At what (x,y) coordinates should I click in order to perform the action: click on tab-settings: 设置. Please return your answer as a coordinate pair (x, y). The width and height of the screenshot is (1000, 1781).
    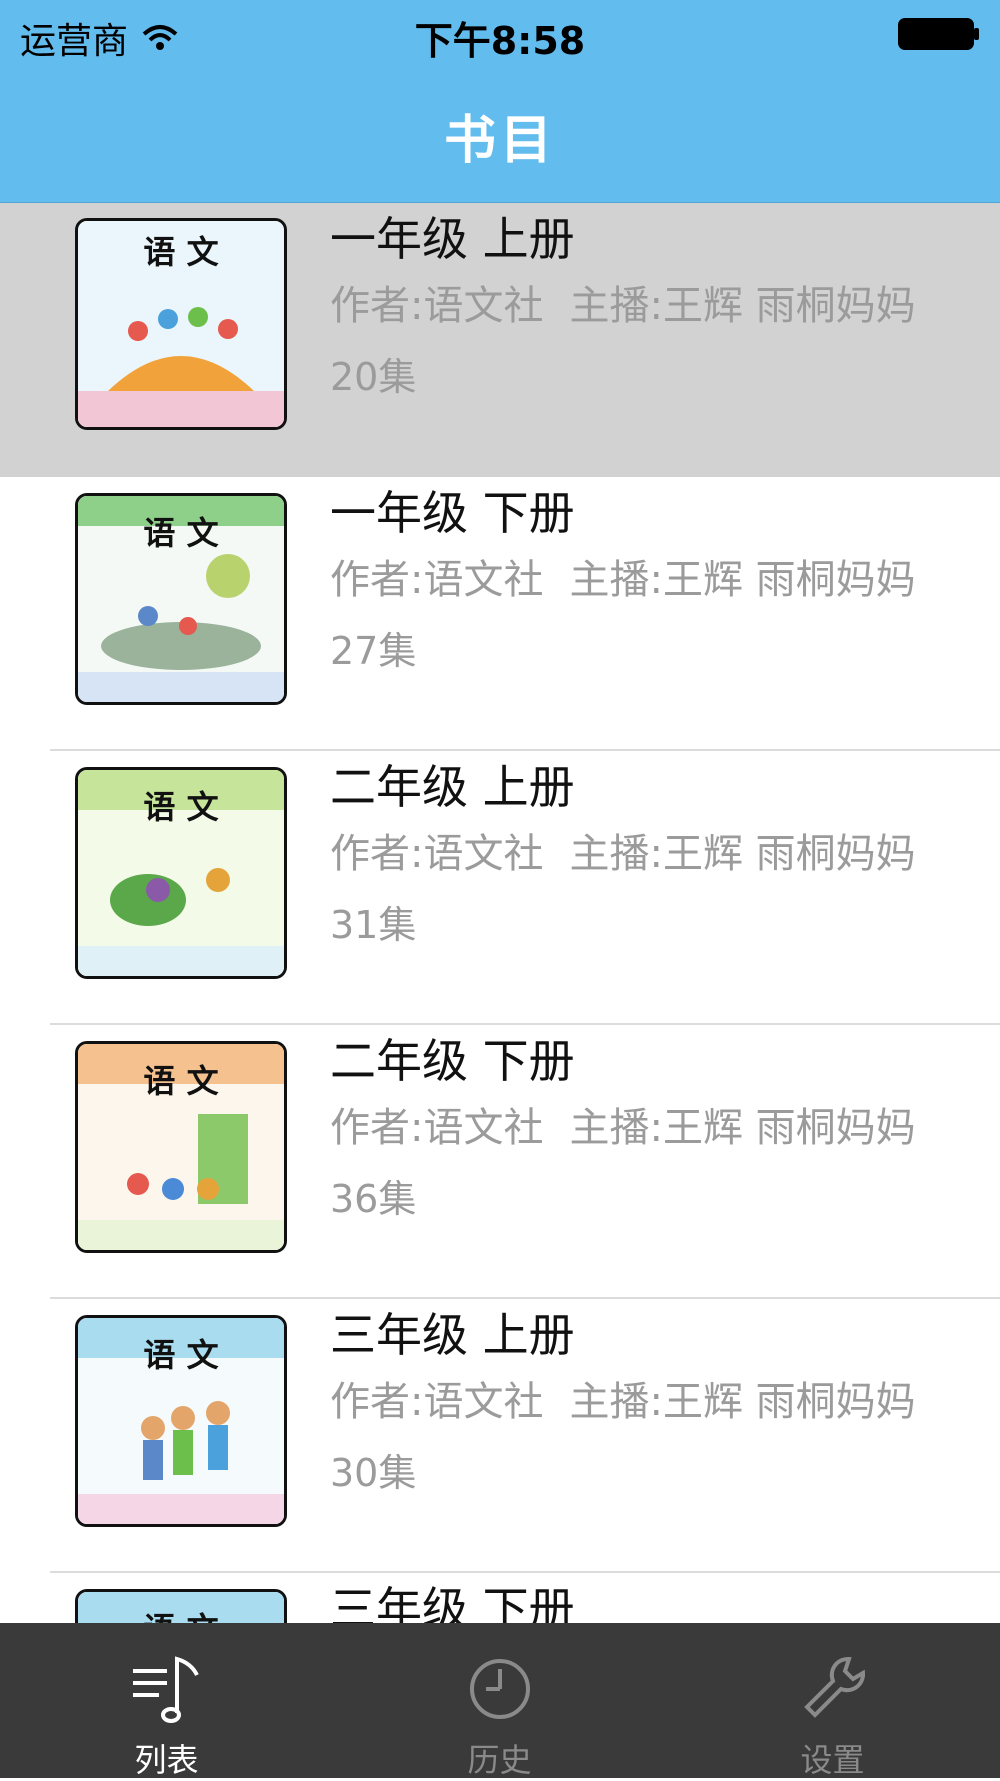
    Looking at the image, I should click on (832, 1701).